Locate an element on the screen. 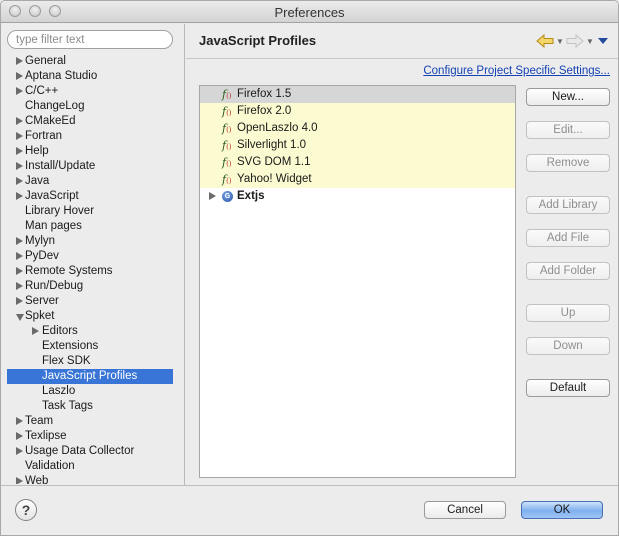  tree-item: Usage Data Collector is located at coordinates (93, 451).